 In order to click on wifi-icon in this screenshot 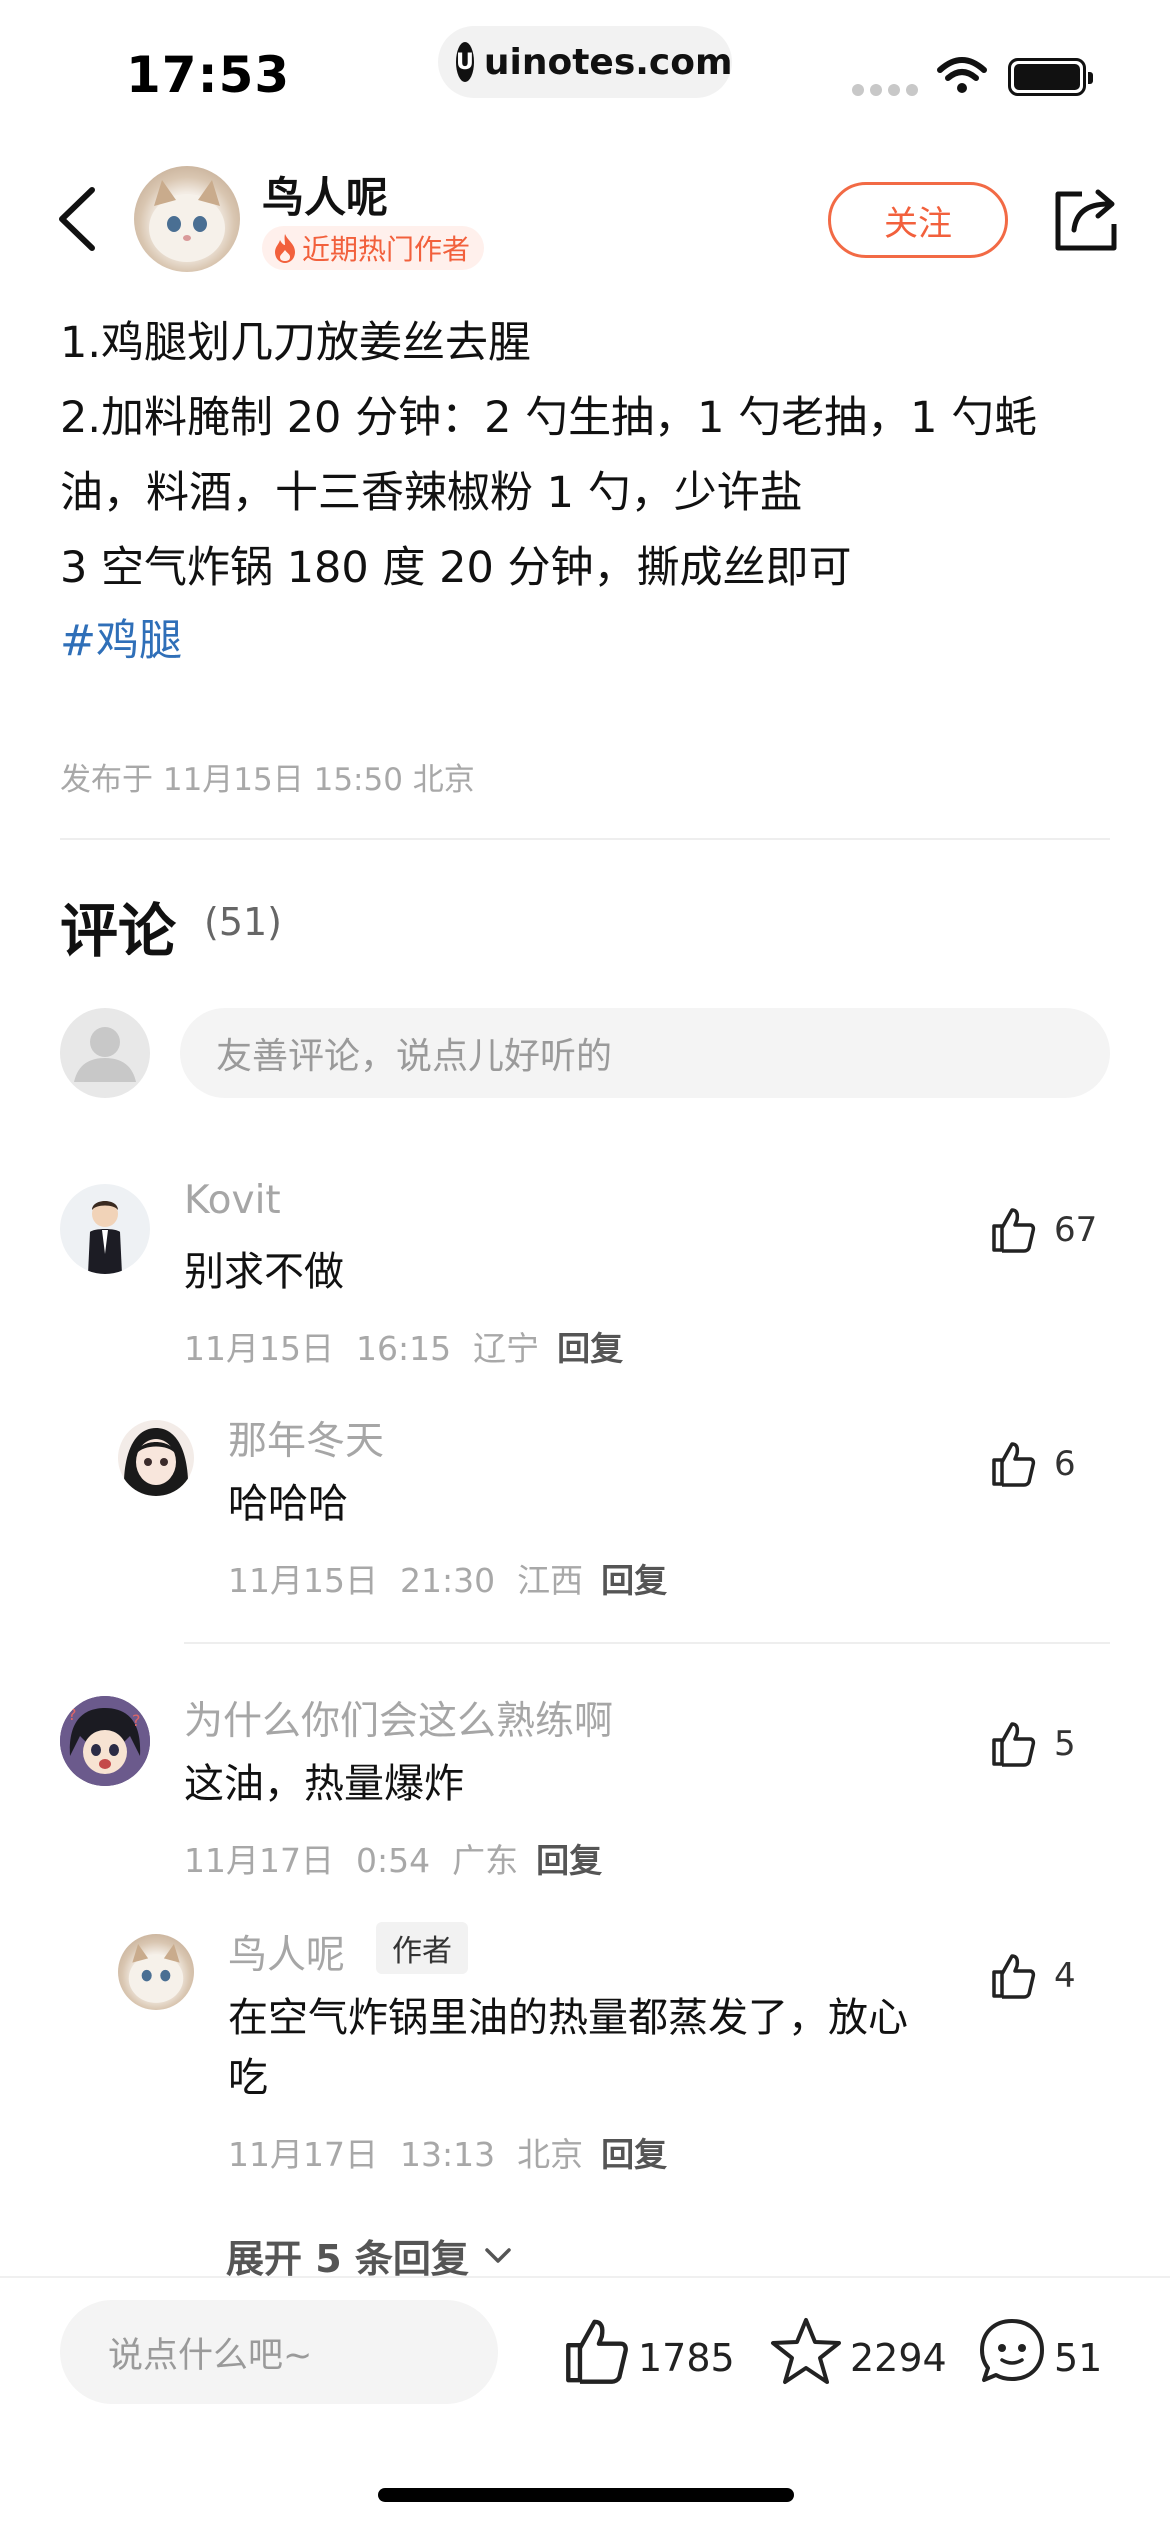, I will do `click(962, 75)`.